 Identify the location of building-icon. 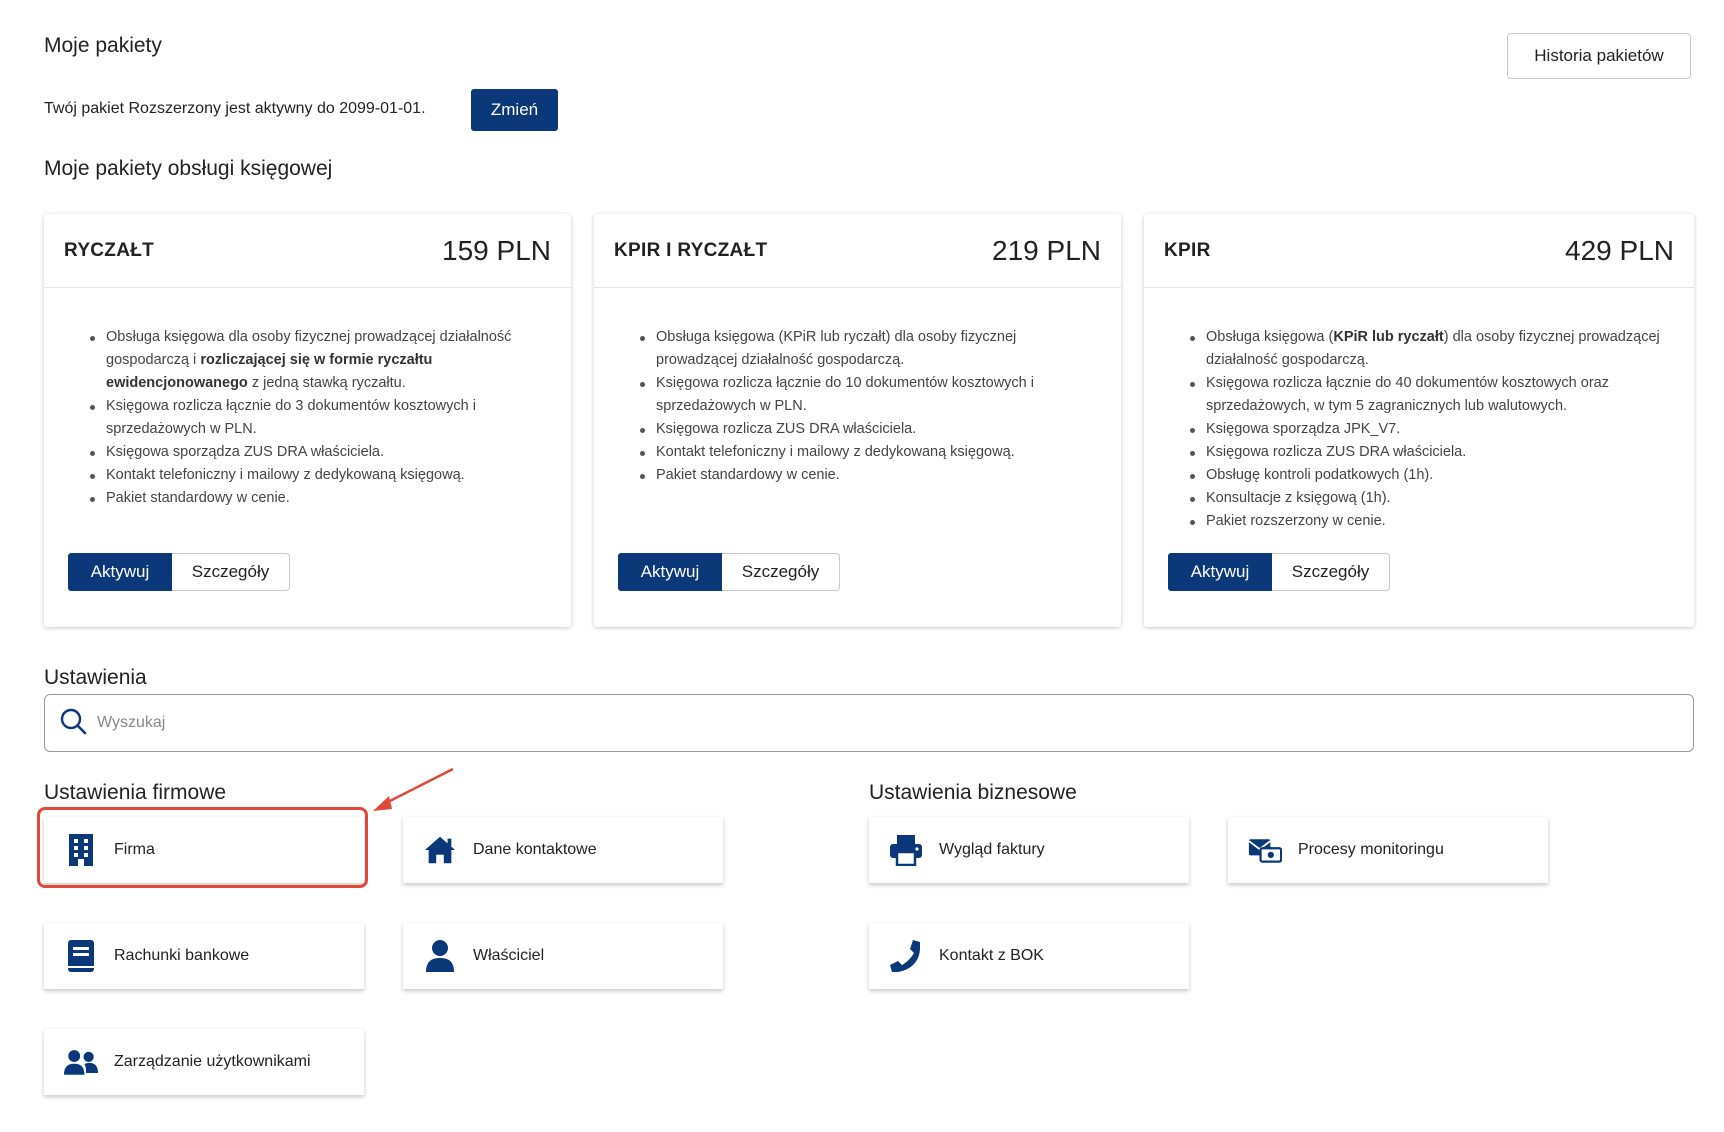
(81, 850).